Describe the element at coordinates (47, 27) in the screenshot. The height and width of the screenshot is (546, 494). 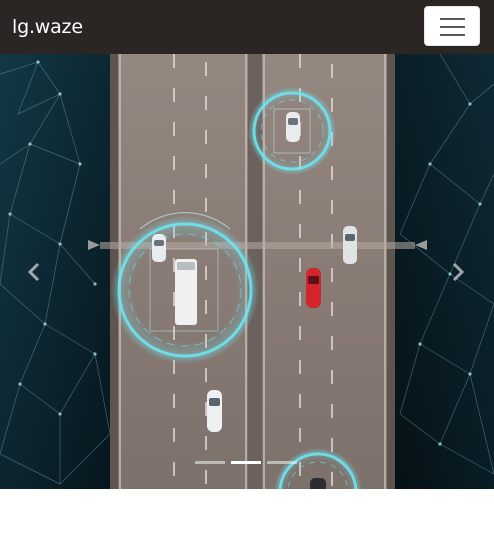
I see `brand-link: lg.waze` at that location.